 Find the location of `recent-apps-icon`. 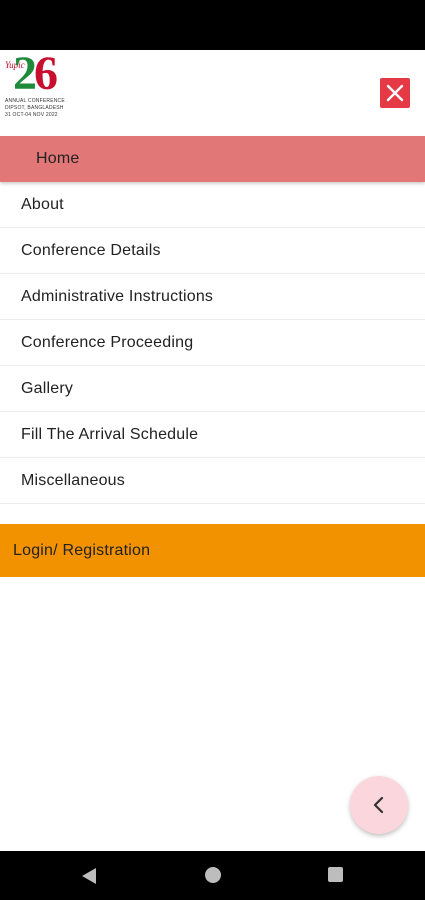

recent-apps-icon is located at coordinates (335, 874).